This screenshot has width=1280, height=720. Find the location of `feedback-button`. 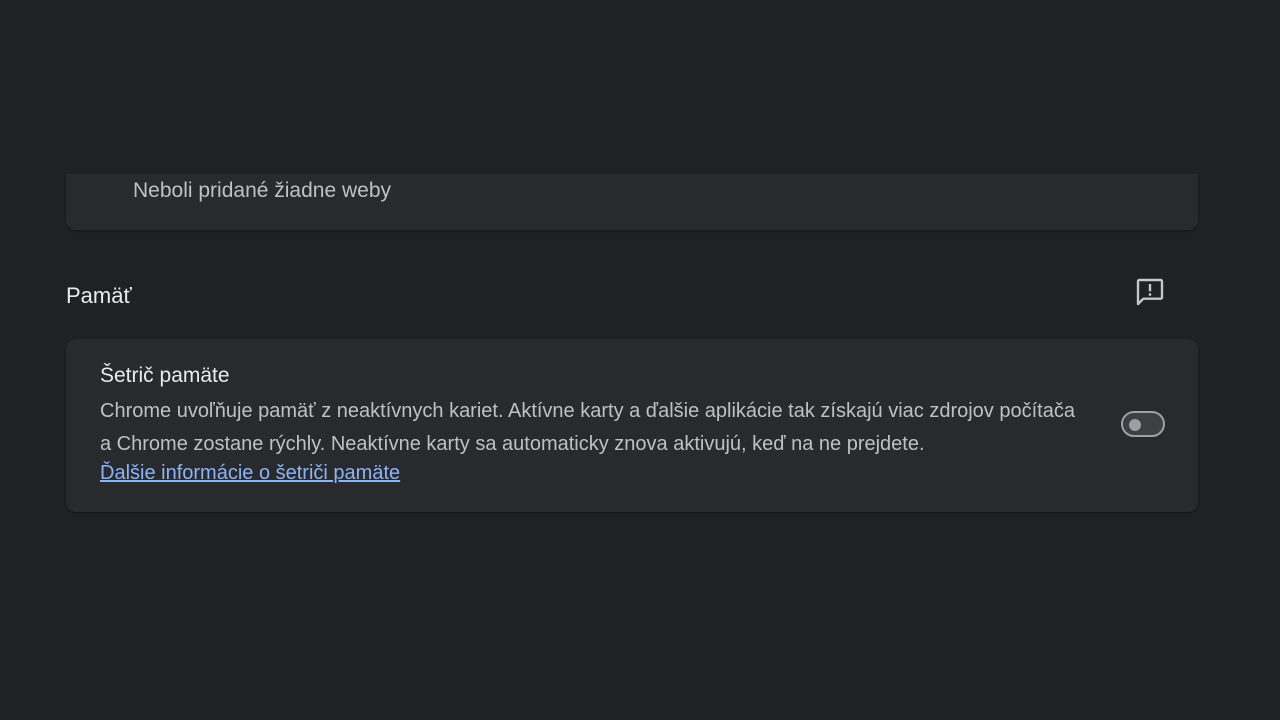

feedback-button is located at coordinates (1150, 292).